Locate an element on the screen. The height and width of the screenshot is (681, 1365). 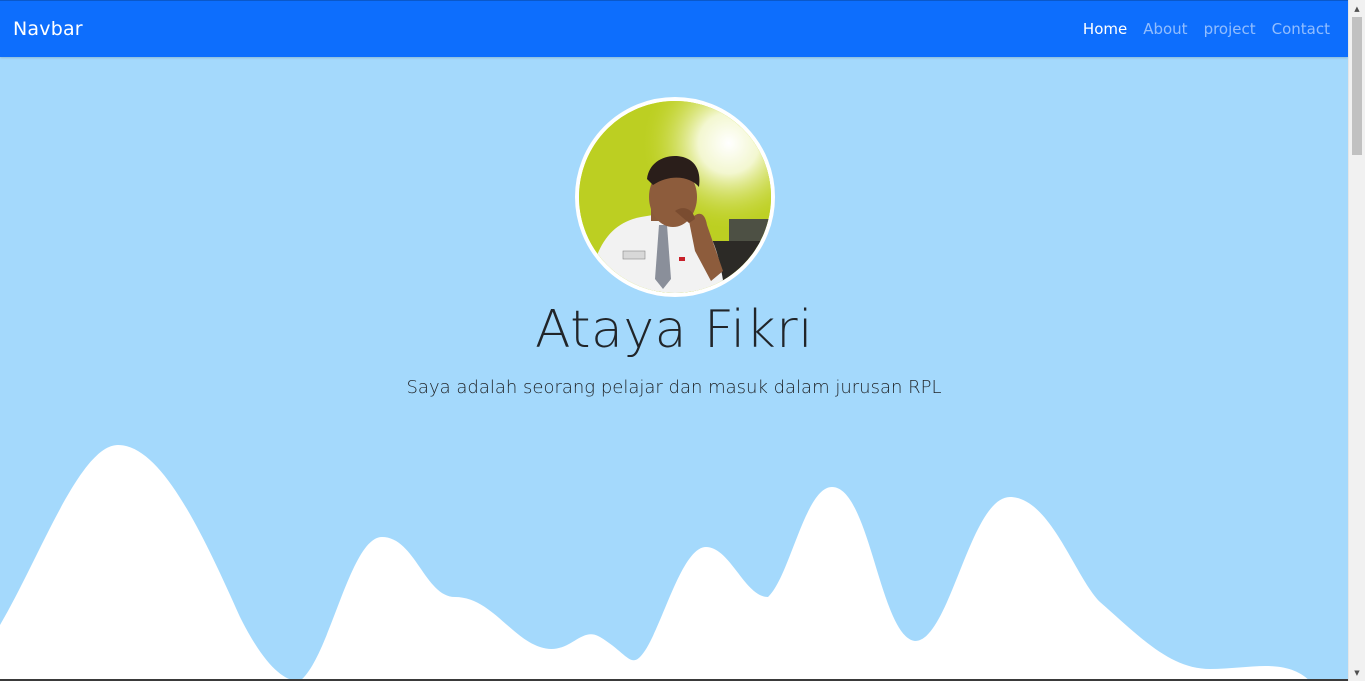
navbar-brand: Navbar is located at coordinates (48, 29).